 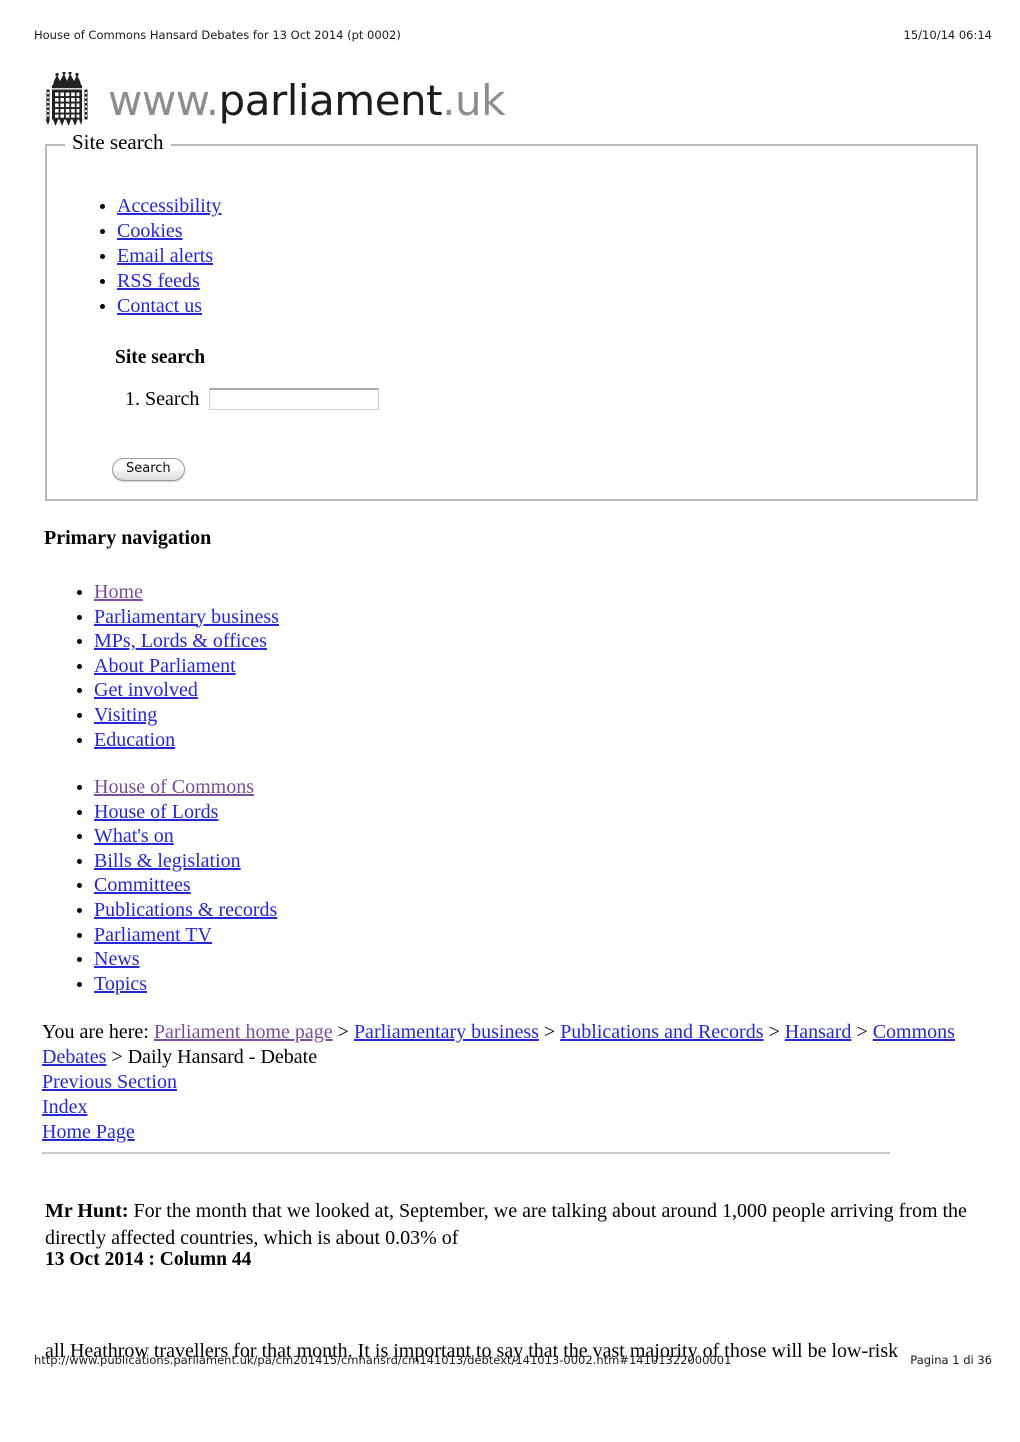 What do you see at coordinates (118, 142) in the screenshot?
I see `site-search-legend: Site search` at bounding box center [118, 142].